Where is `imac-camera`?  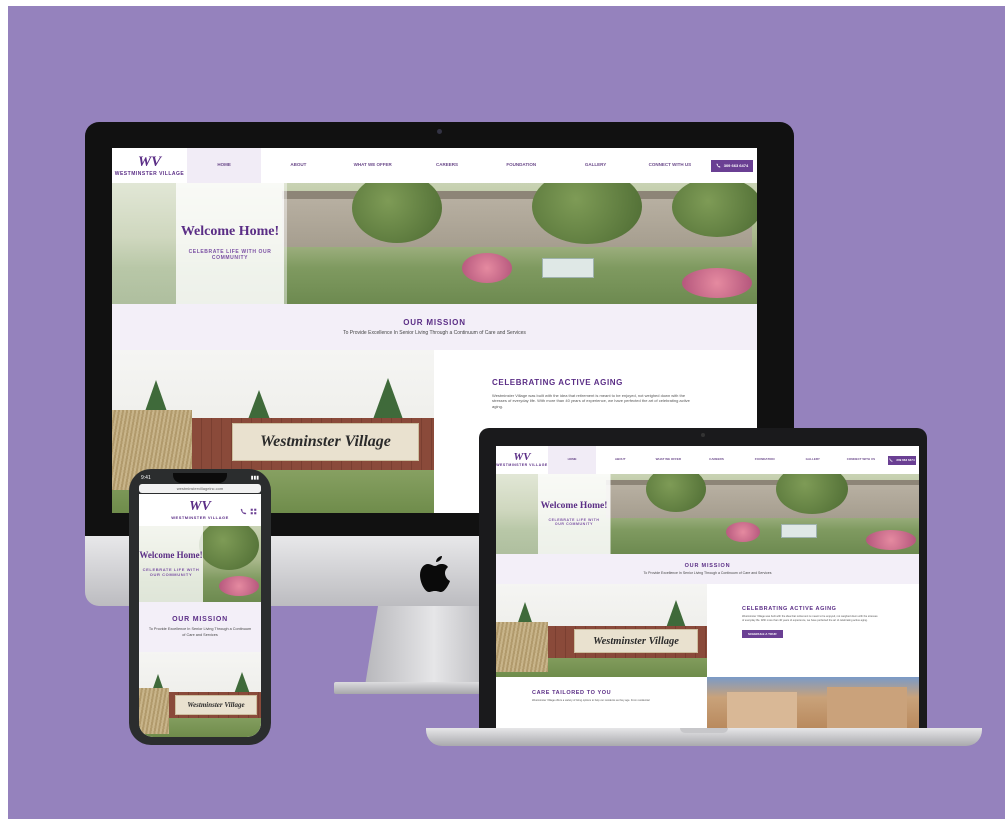 imac-camera is located at coordinates (439, 131).